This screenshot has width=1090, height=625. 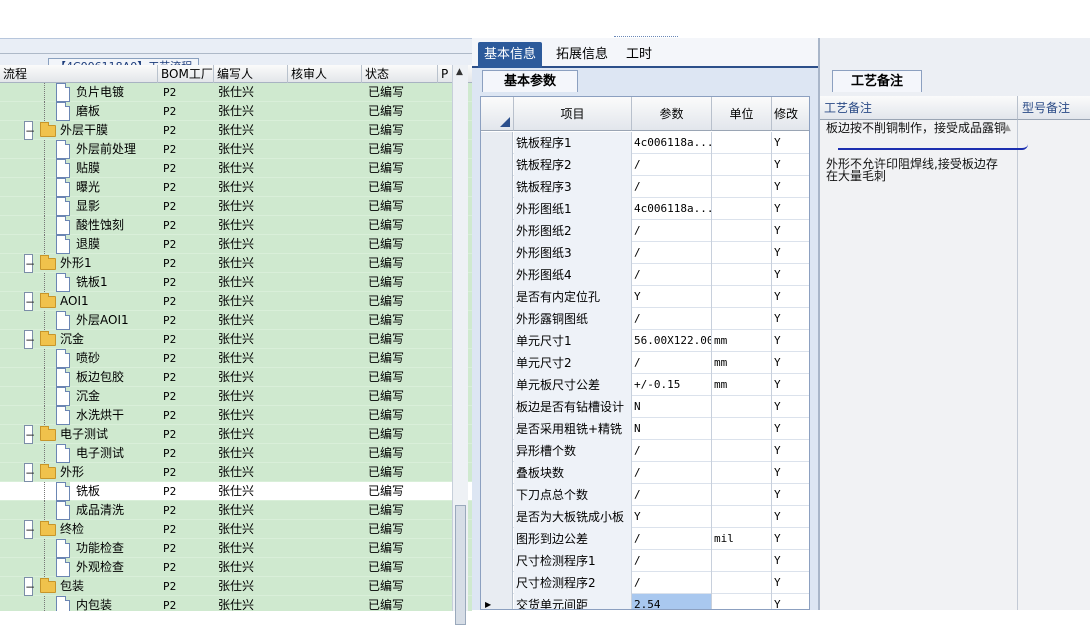 I want to click on table-row: 外观检查 P2 张仕兴 已编写, so click(x=236, y=567).